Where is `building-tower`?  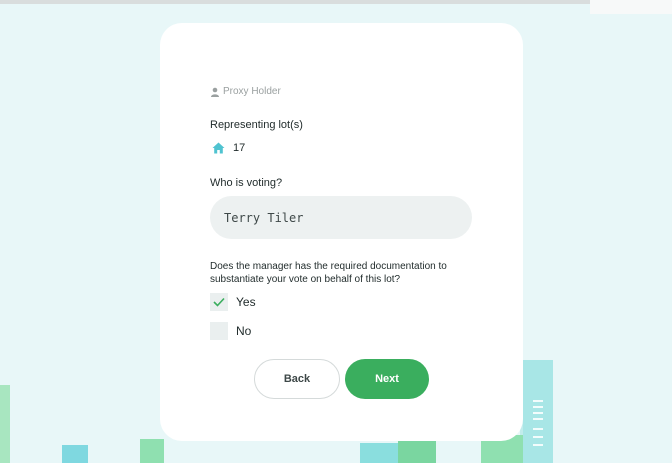
building-tower is located at coordinates (538, 411).